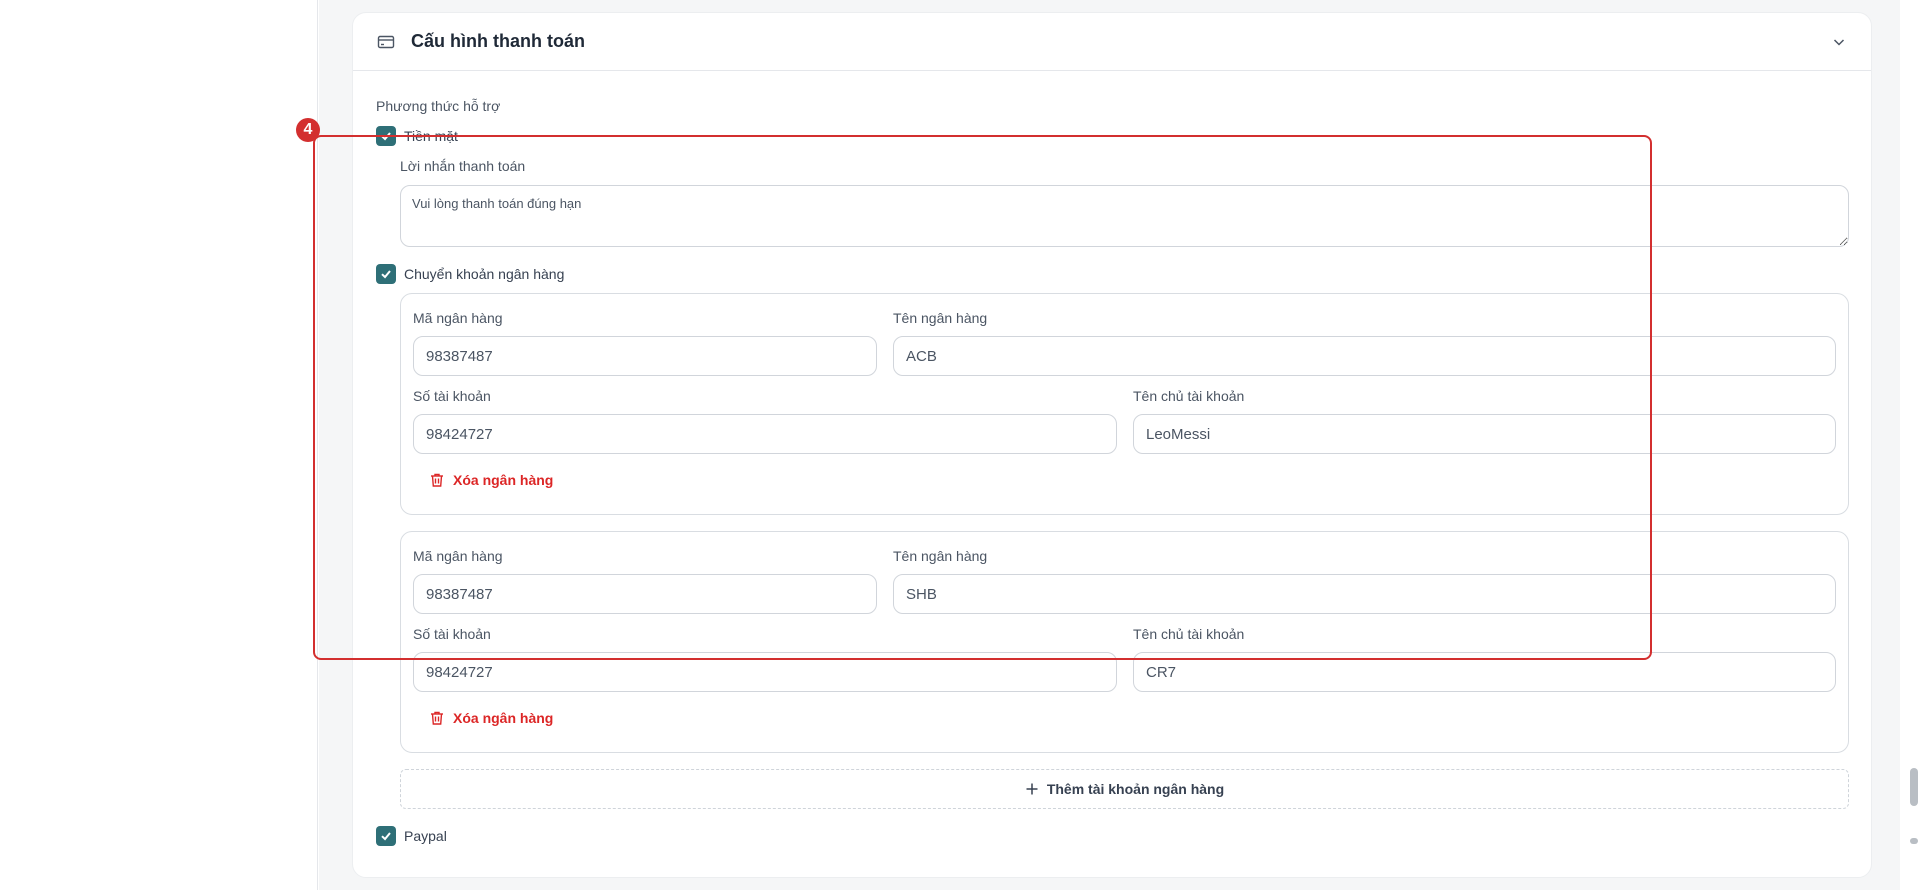  Describe the element at coordinates (1112, 42) in the screenshot. I see `card-header: Cấu hình thanh toán` at that location.